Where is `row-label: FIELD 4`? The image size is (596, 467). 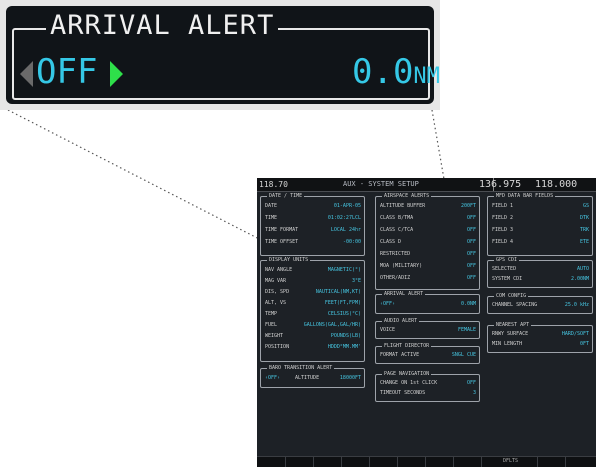
row-label: FIELD 4 is located at coordinates (503, 242).